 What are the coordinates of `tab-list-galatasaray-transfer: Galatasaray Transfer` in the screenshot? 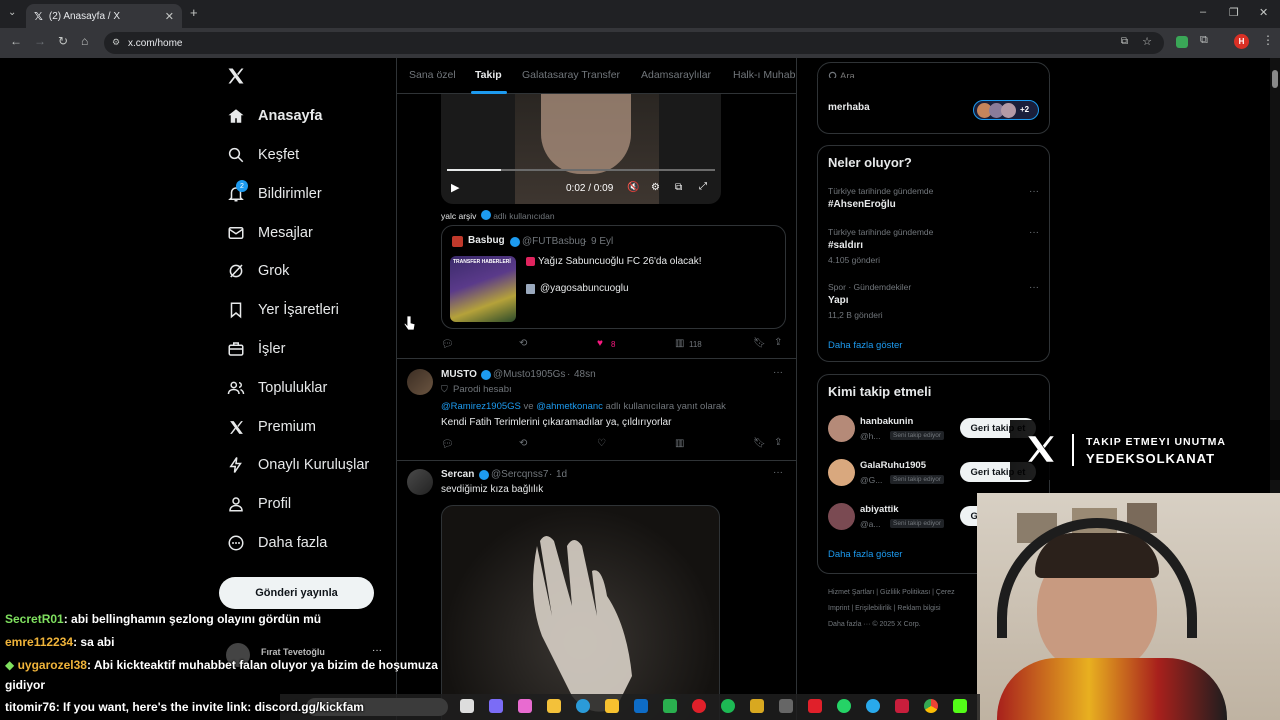 It's located at (571, 75).